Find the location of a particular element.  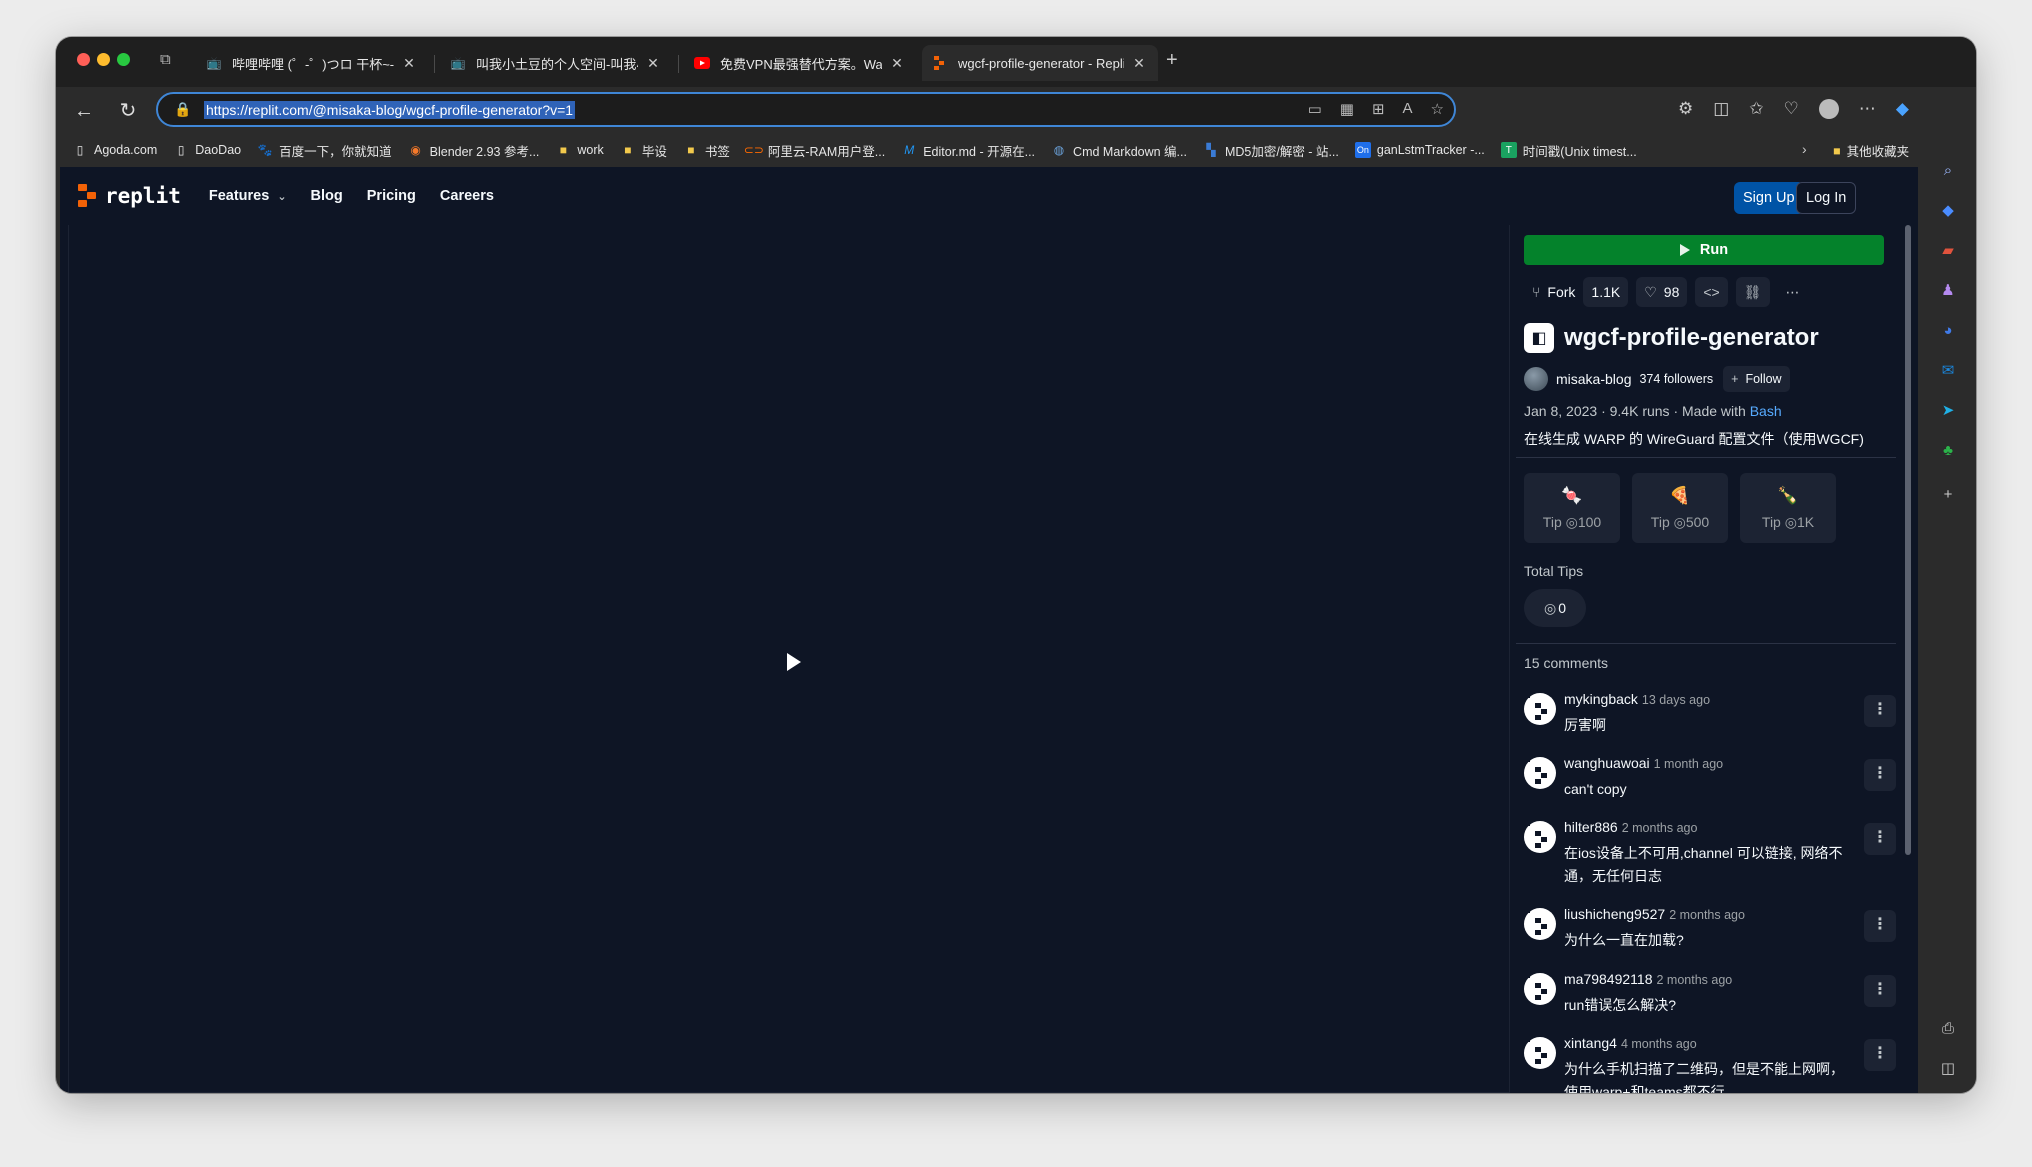

repl-actions: ⑂ Fork 1.1K ♡ 98 <> ⛓ ⋯ is located at coordinates (1666, 292).